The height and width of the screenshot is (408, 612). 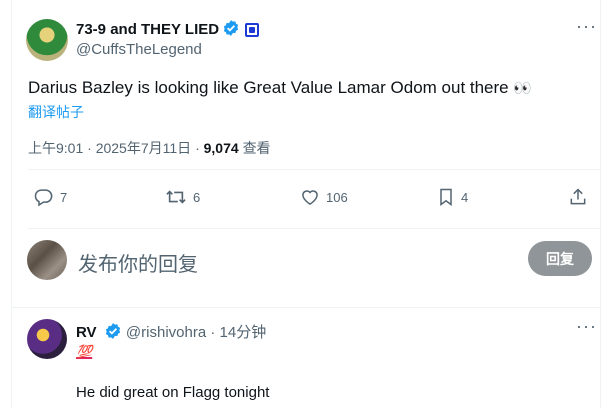 What do you see at coordinates (47, 40) in the screenshot?
I see `author-avatar` at bounding box center [47, 40].